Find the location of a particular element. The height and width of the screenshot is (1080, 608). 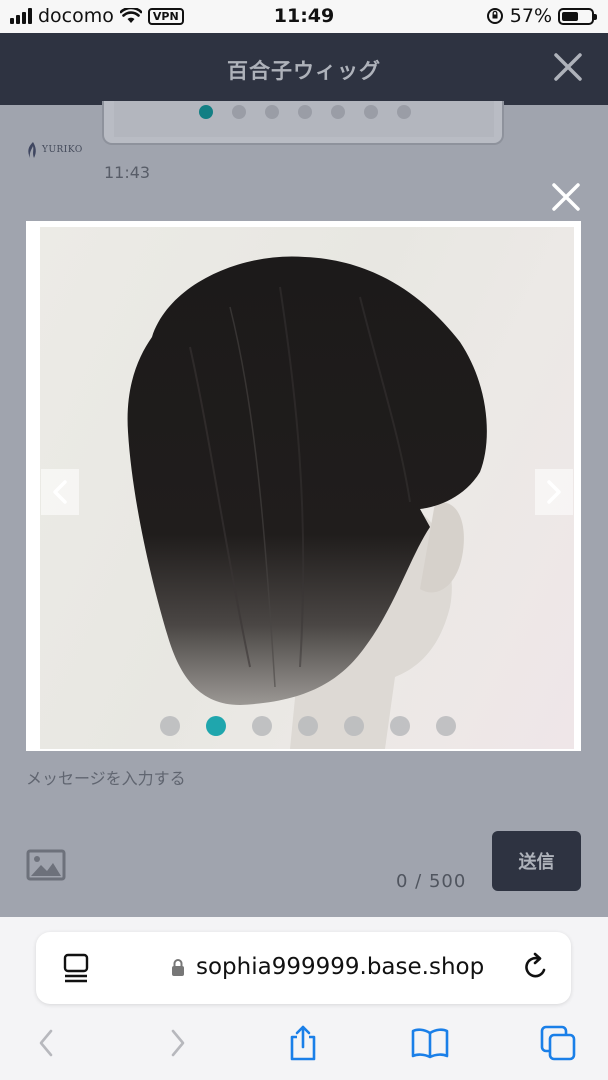

message-input: メッセージを入力する is located at coordinates (106, 777).